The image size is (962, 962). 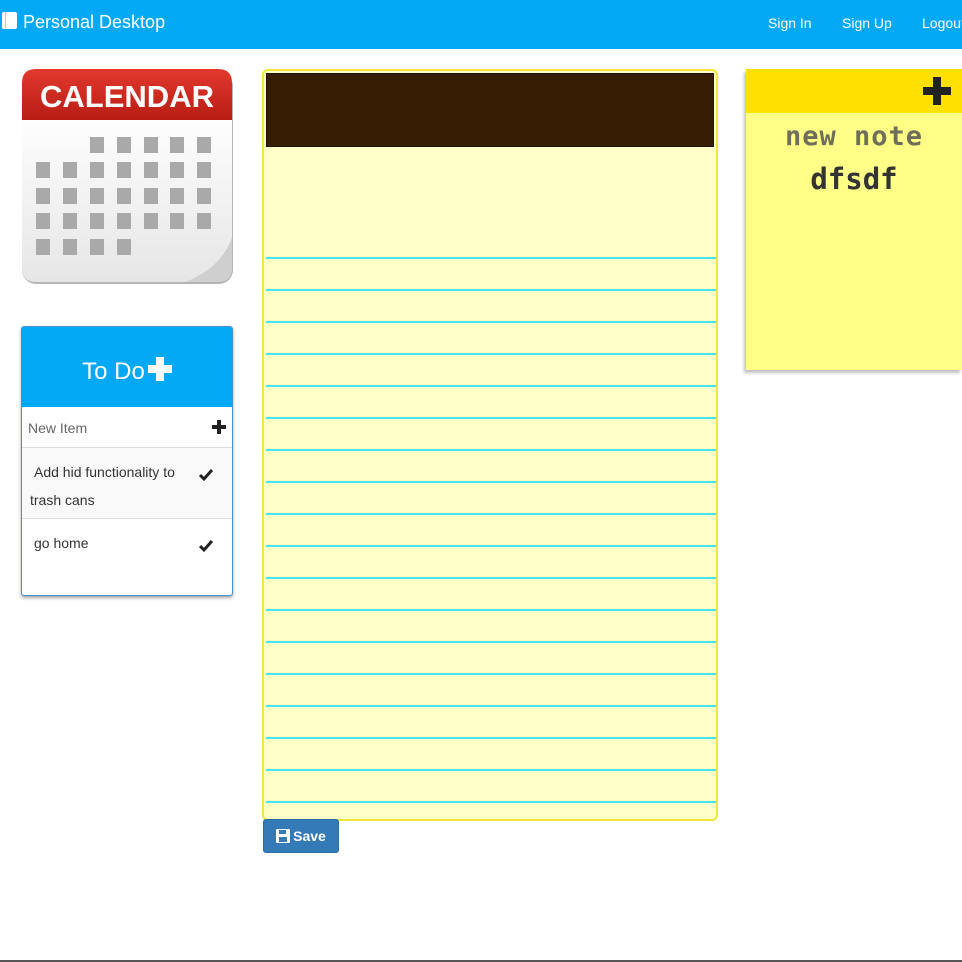 I want to click on calendar-icon: CALENDAR, so click(x=127, y=176).